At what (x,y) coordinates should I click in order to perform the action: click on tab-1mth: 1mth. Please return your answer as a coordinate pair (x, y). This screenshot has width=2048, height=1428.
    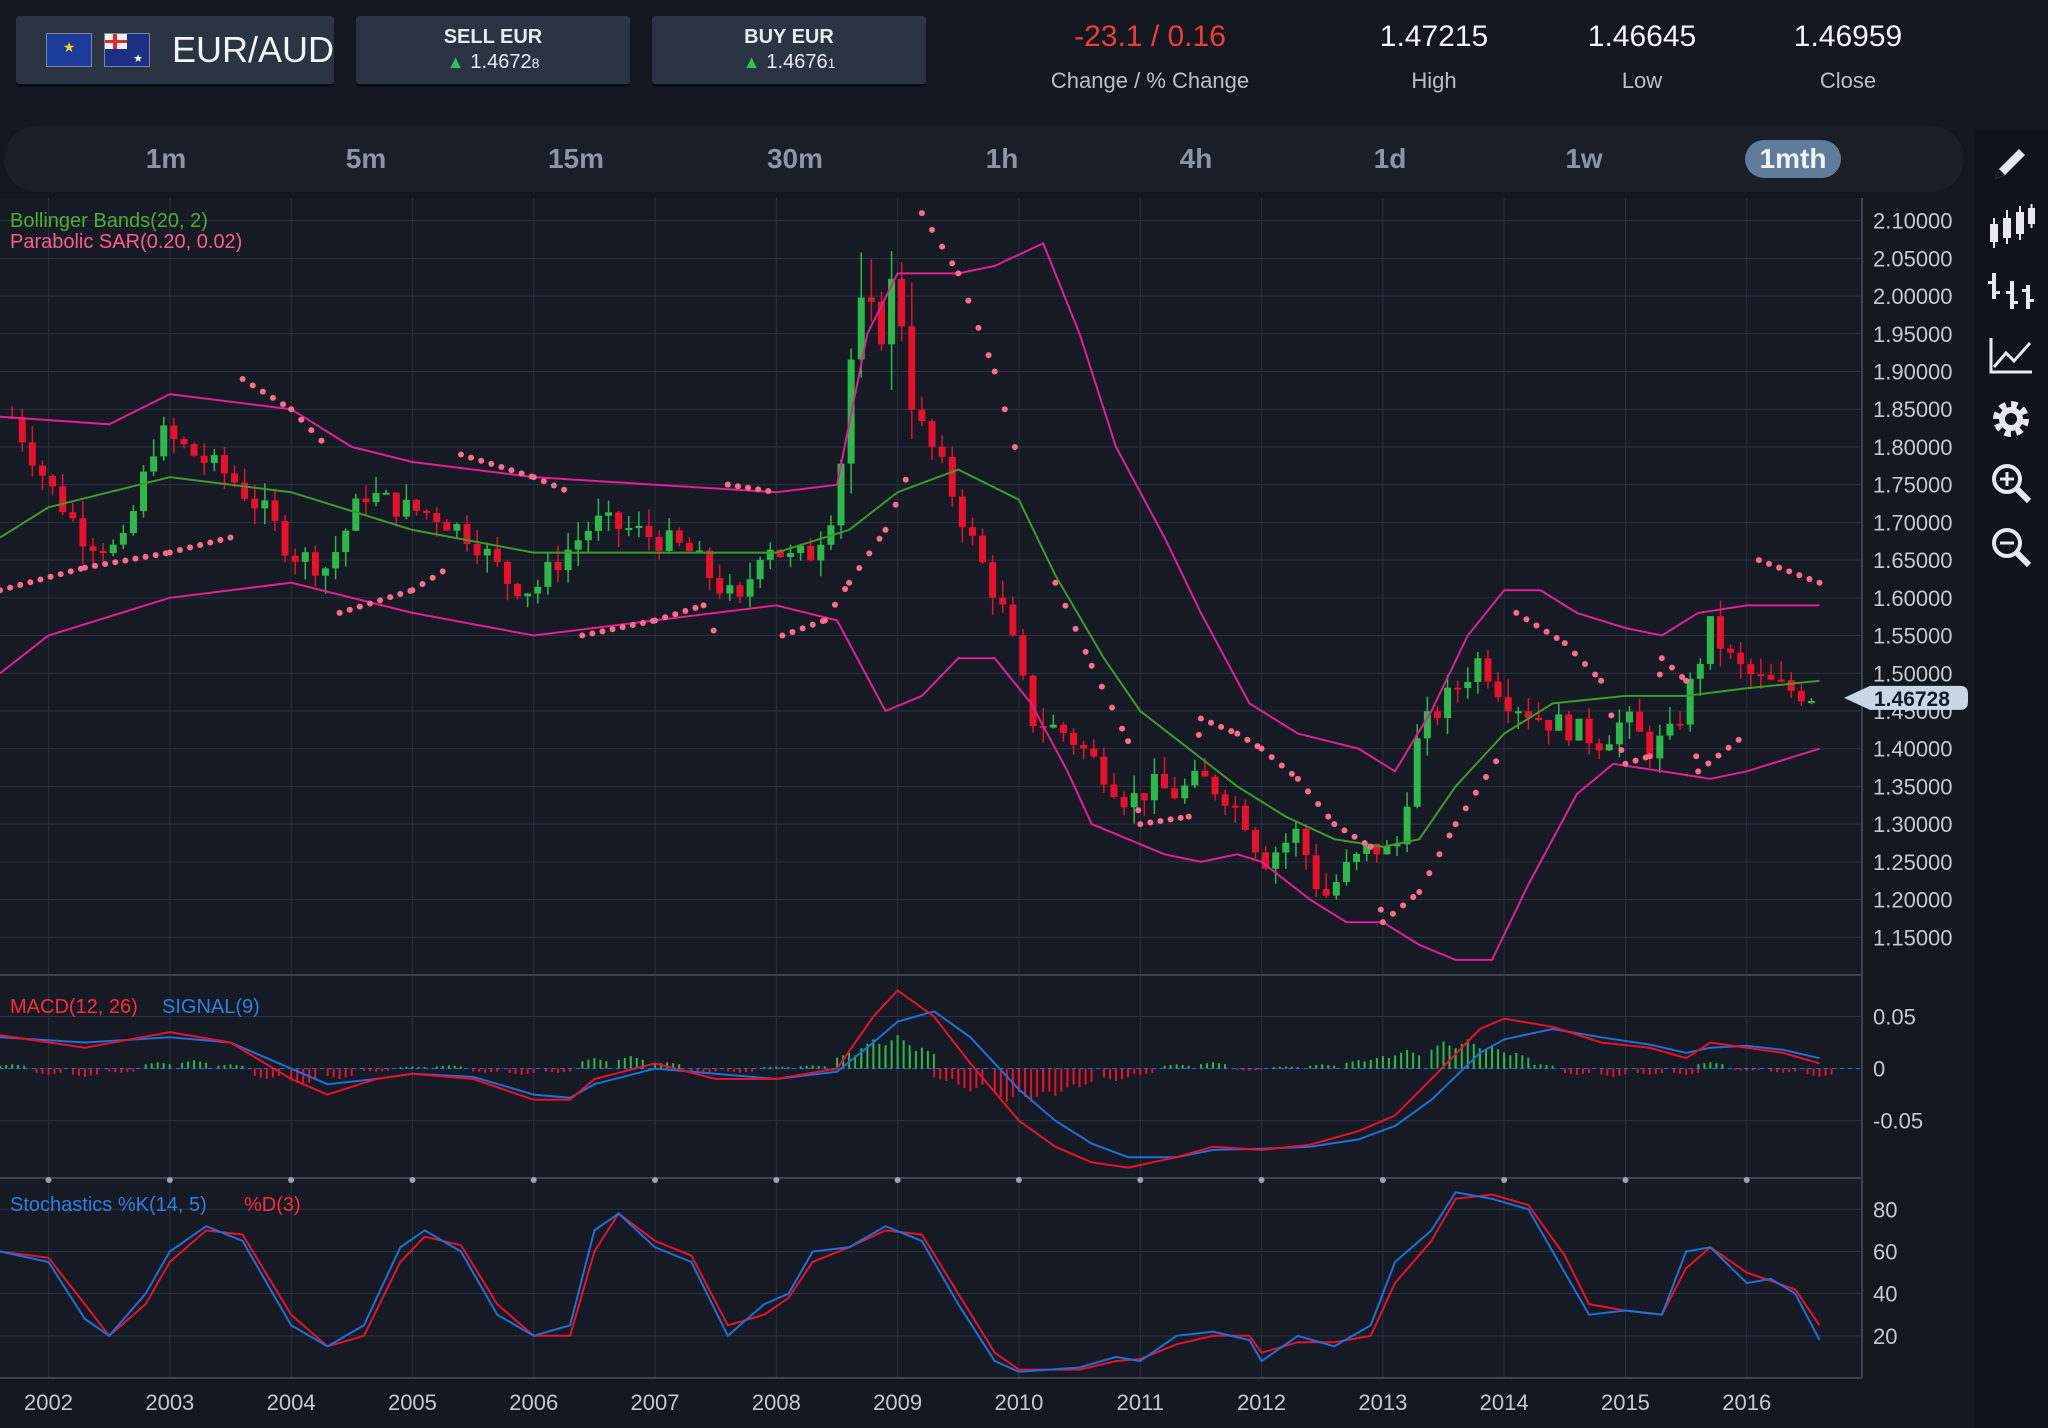
    Looking at the image, I should click on (1793, 159).